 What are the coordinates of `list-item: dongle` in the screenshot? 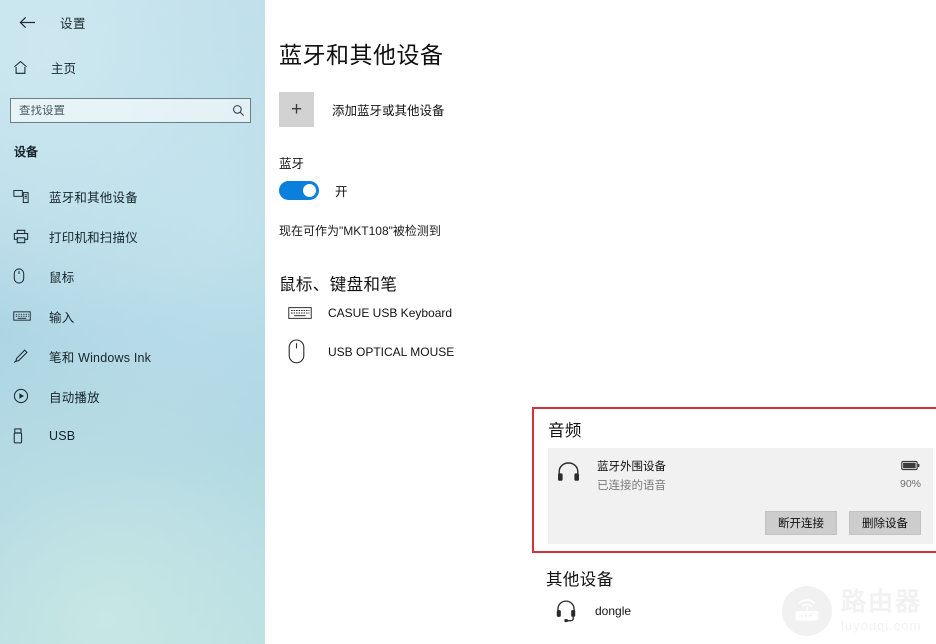 It's located at (588, 611).